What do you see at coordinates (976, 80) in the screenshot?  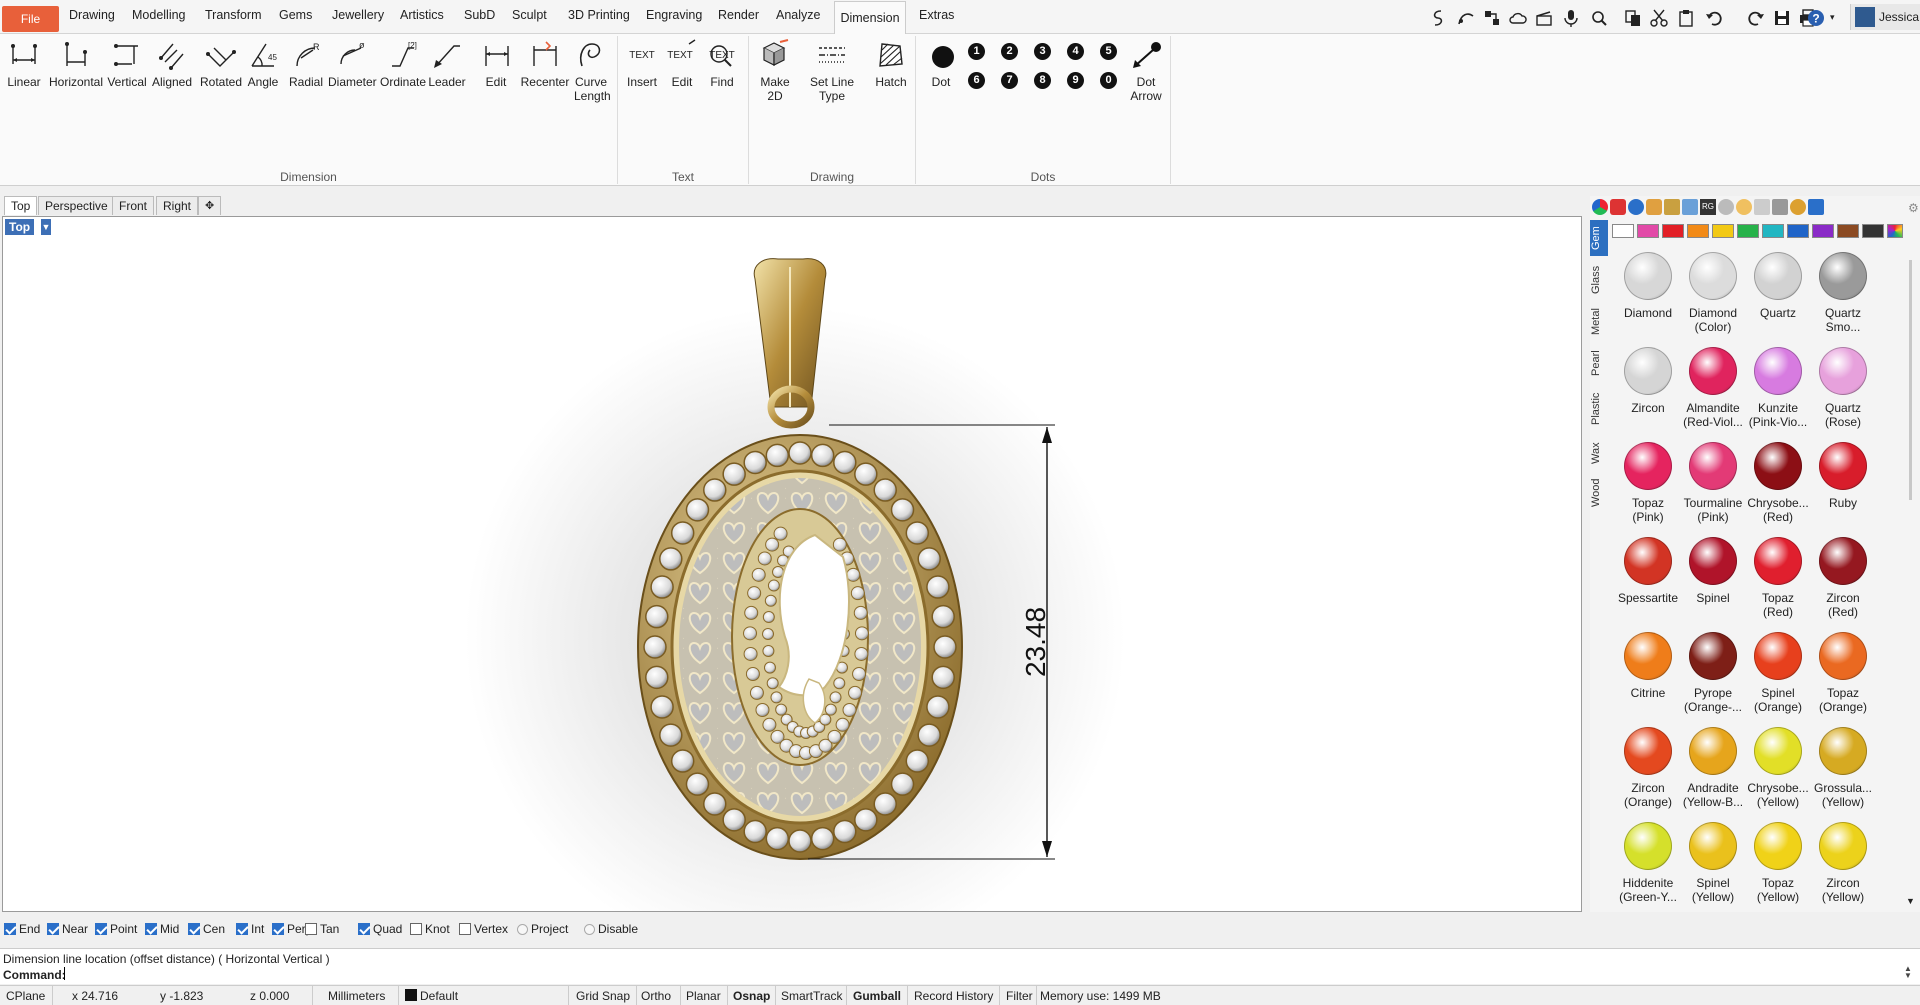 I see `numbered-dot-icon: 6` at bounding box center [976, 80].